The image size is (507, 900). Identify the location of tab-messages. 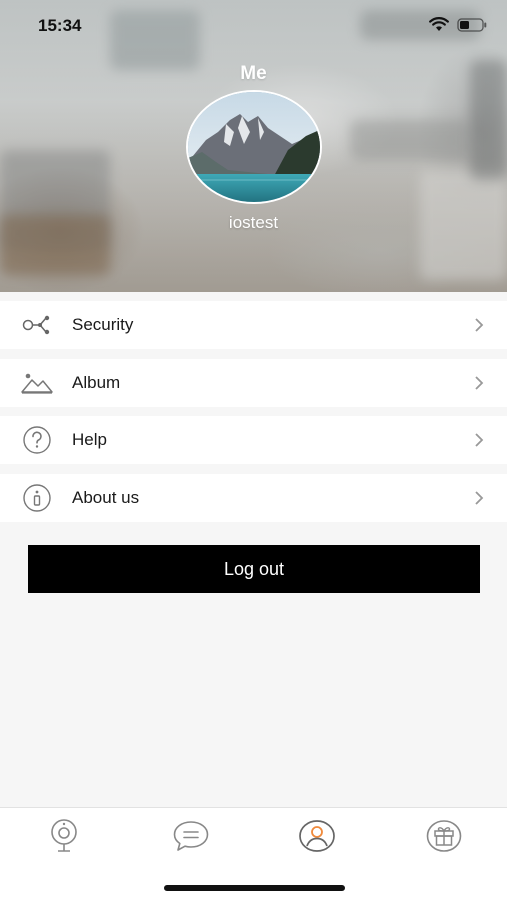
(191, 838).